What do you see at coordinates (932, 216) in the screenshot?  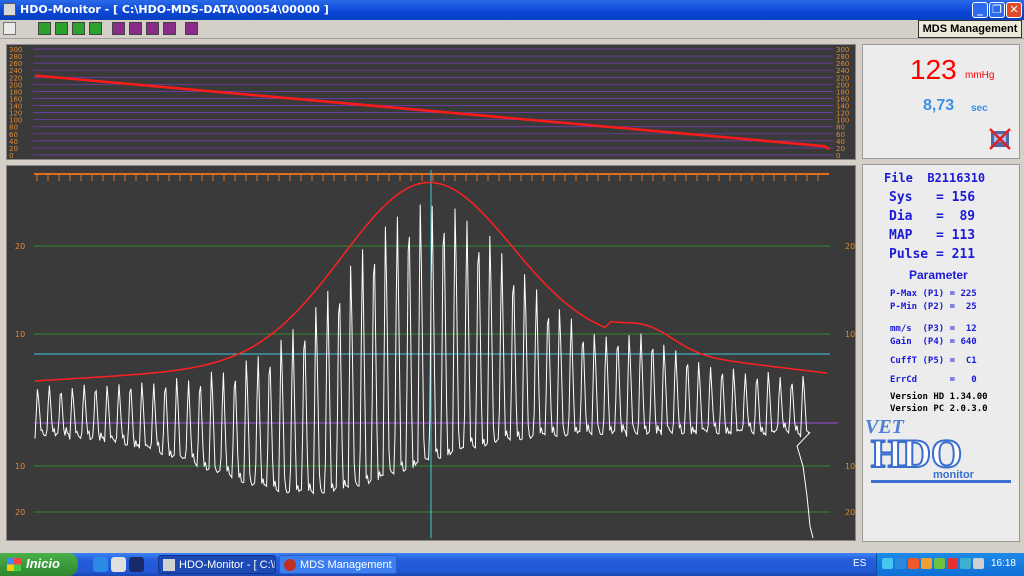 I see `diastolic-value: Dia = 89` at bounding box center [932, 216].